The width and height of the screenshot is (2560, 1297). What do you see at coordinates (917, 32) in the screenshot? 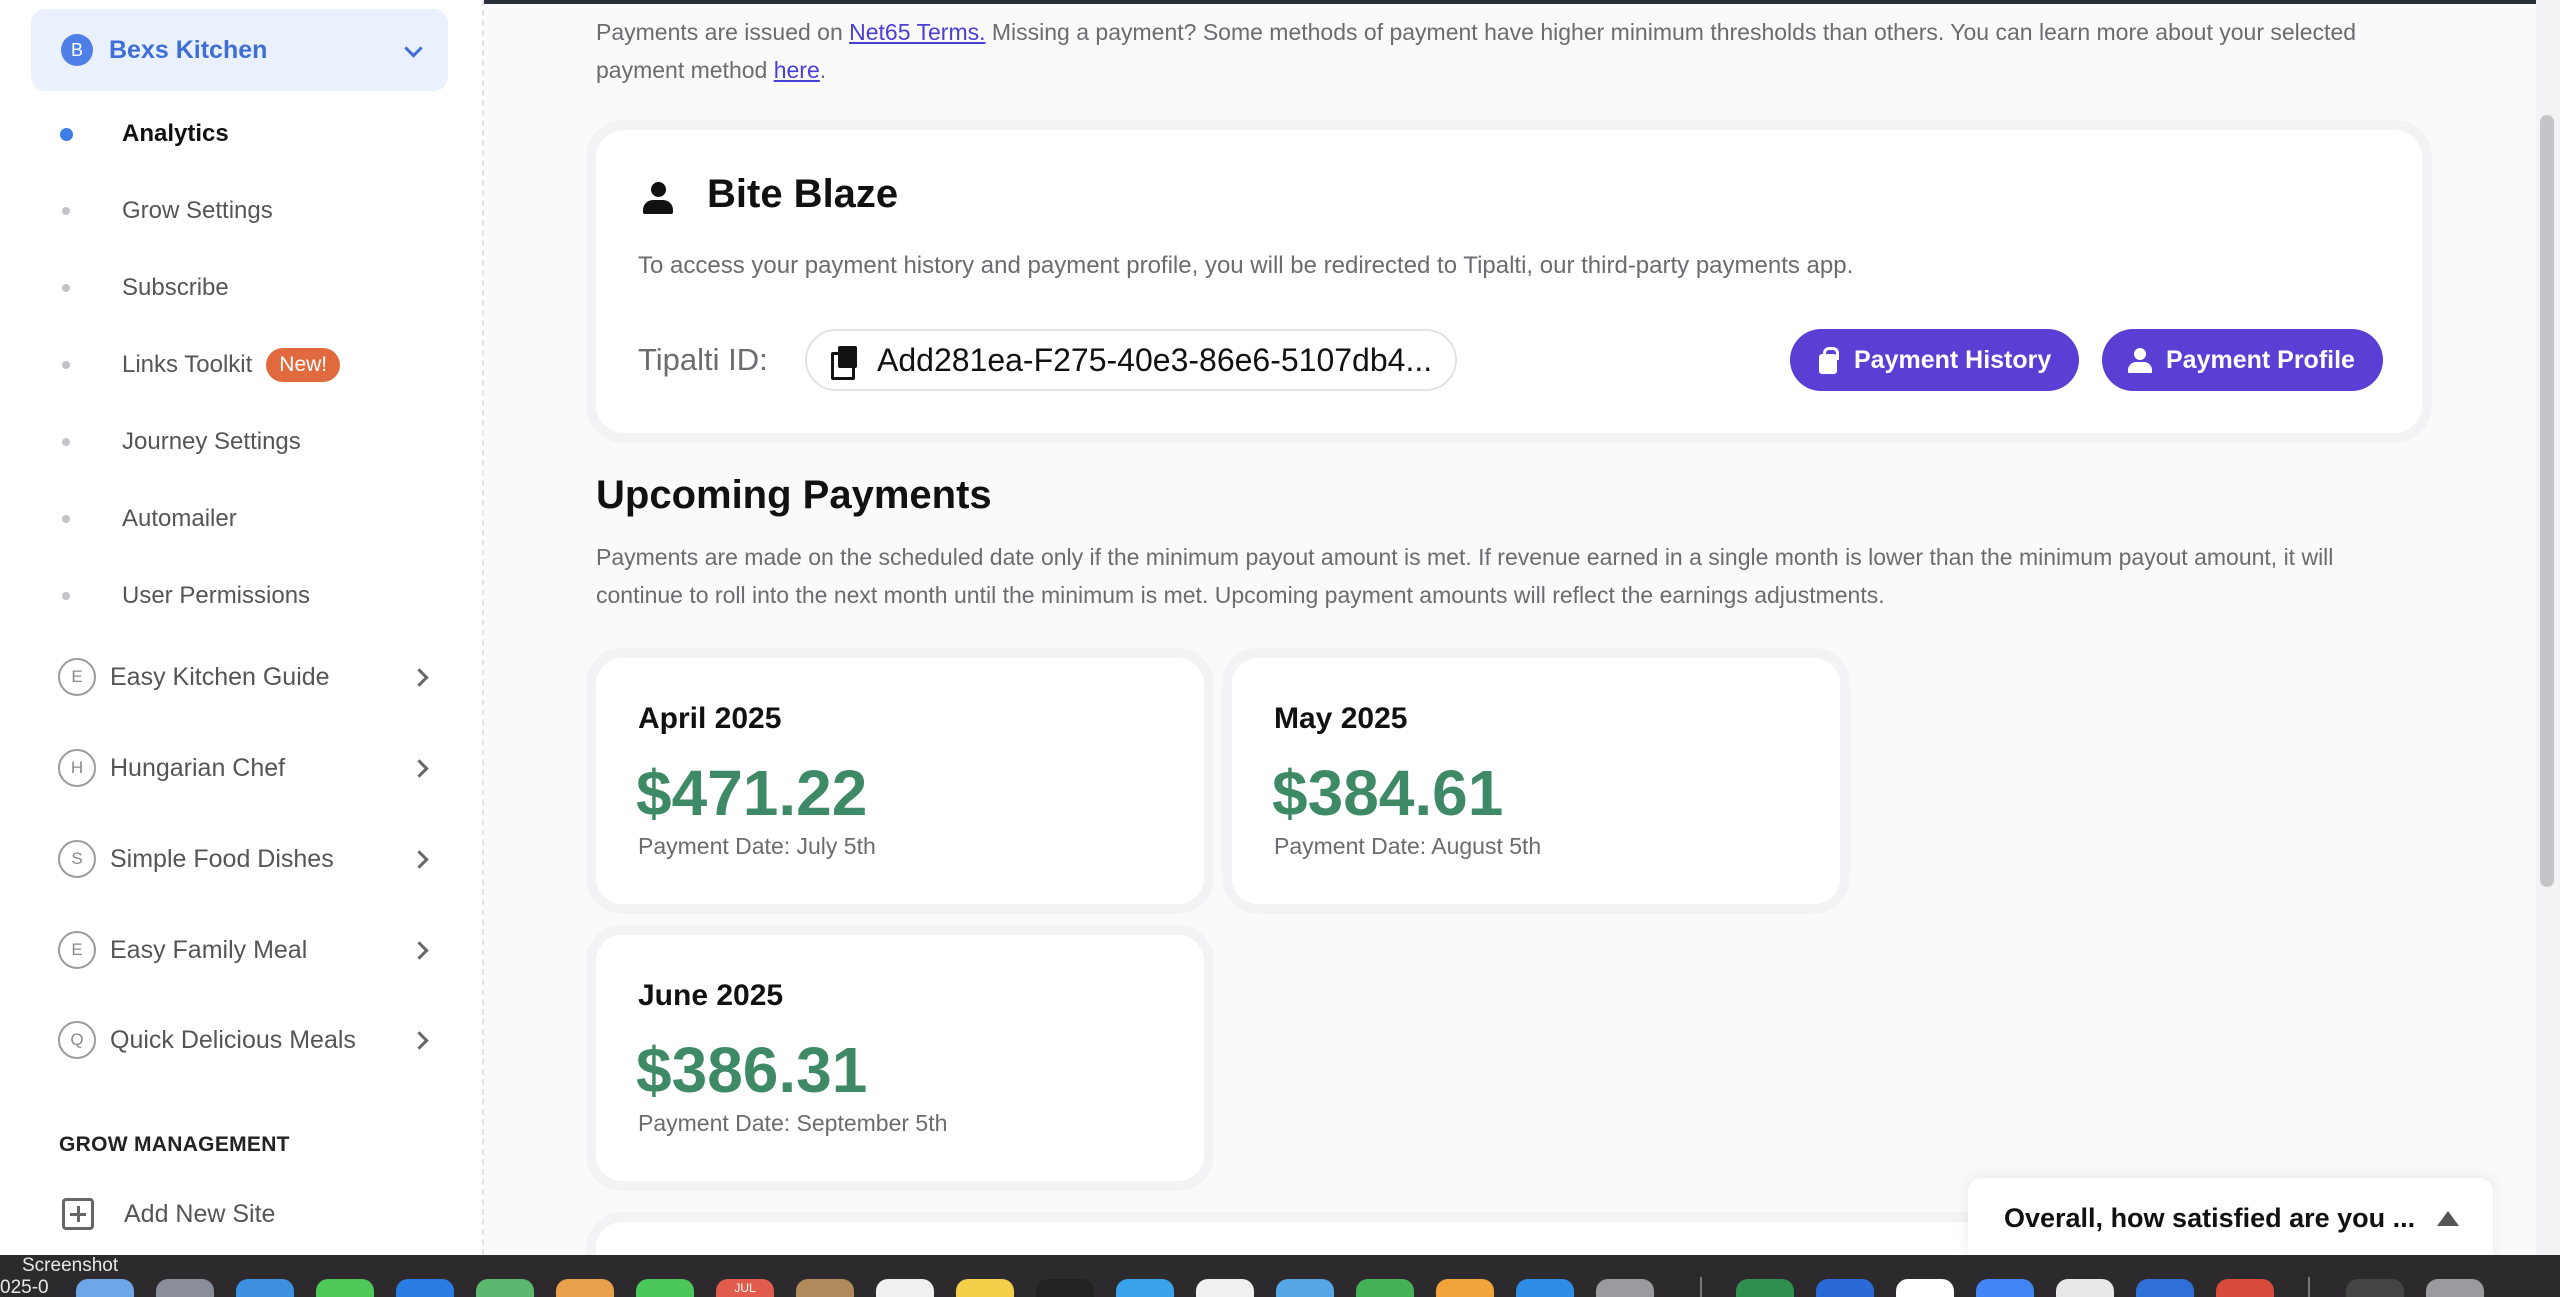
I see `net65-terms-link: Net65 Terms.` at bounding box center [917, 32].